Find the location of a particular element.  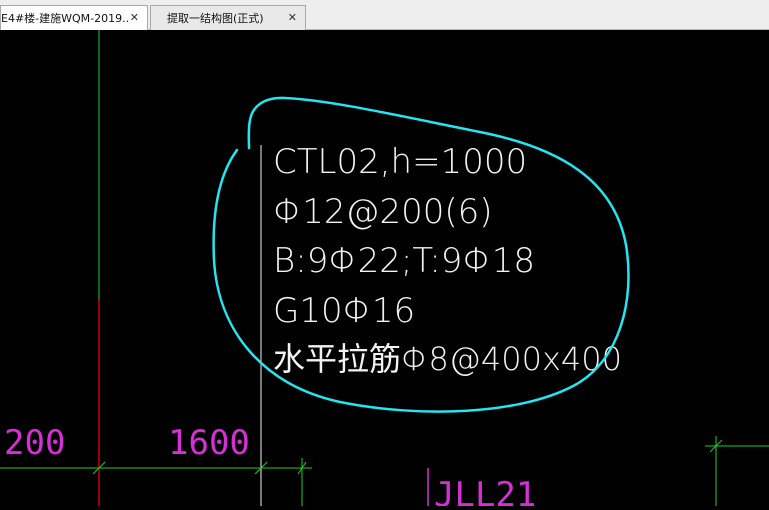

beam-label: JLL21 is located at coordinates (485, 490).